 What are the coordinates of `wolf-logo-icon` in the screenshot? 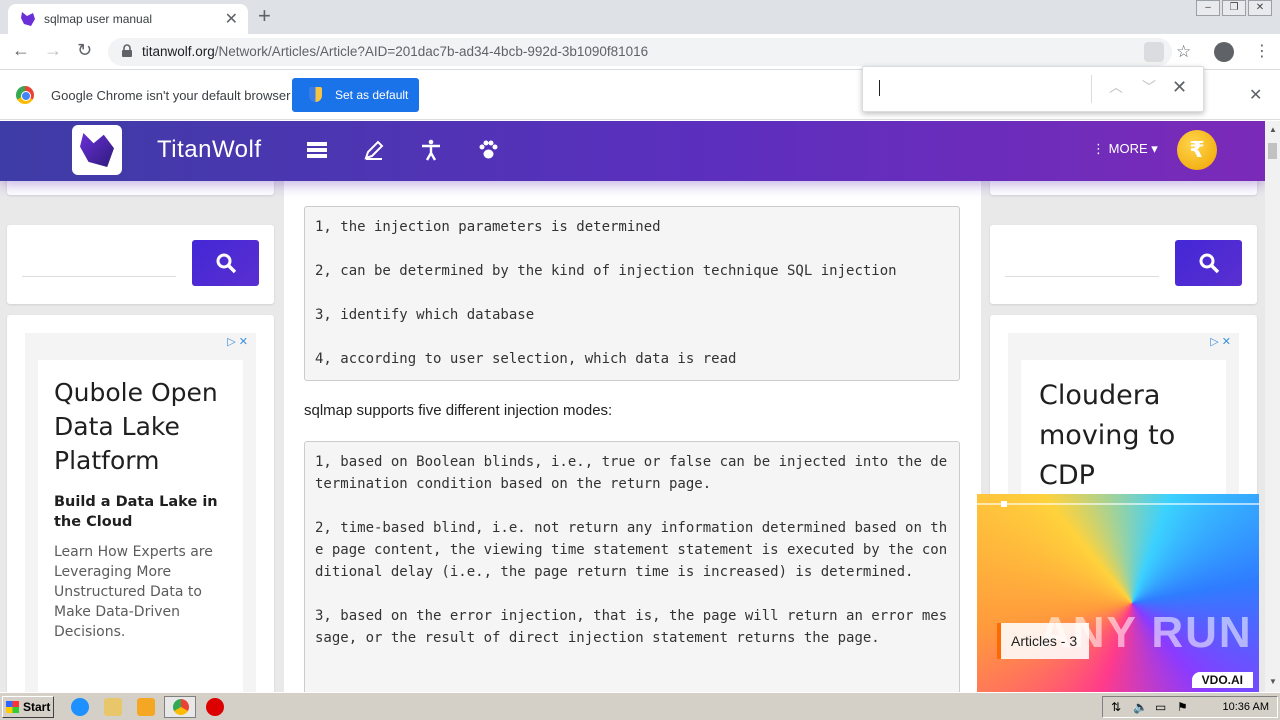 It's located at (97, 150).